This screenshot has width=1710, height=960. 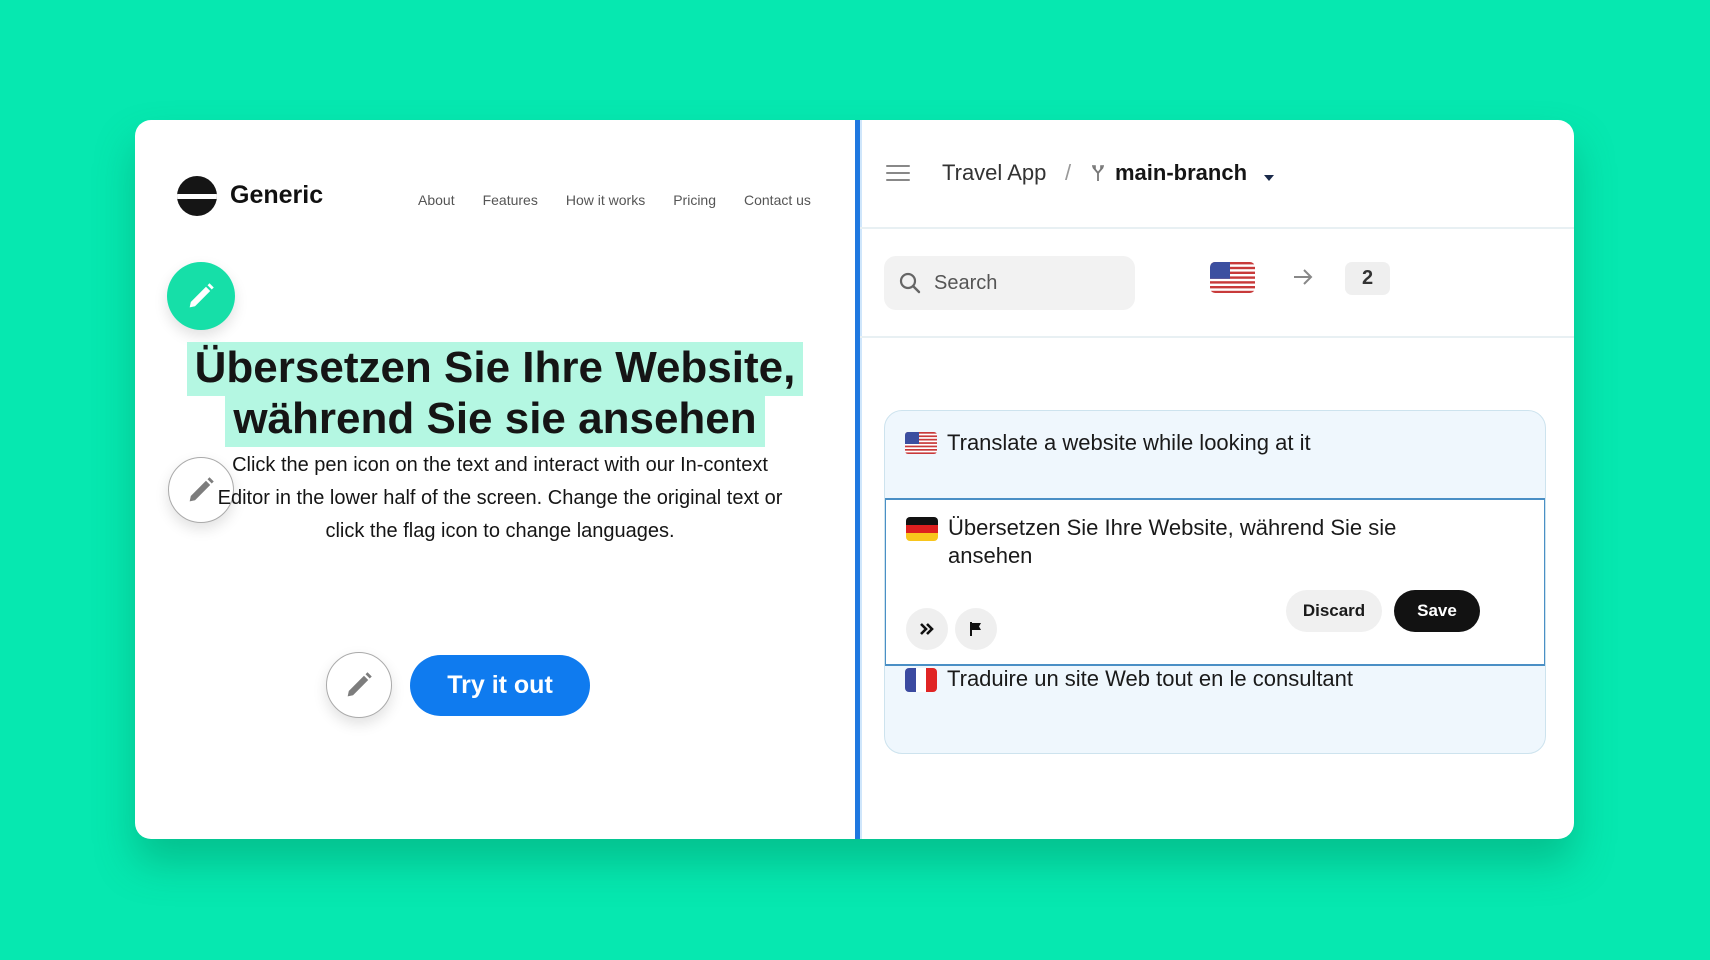 I want to click on nav-contact-us: Contact us, so click(x=777, y=200).